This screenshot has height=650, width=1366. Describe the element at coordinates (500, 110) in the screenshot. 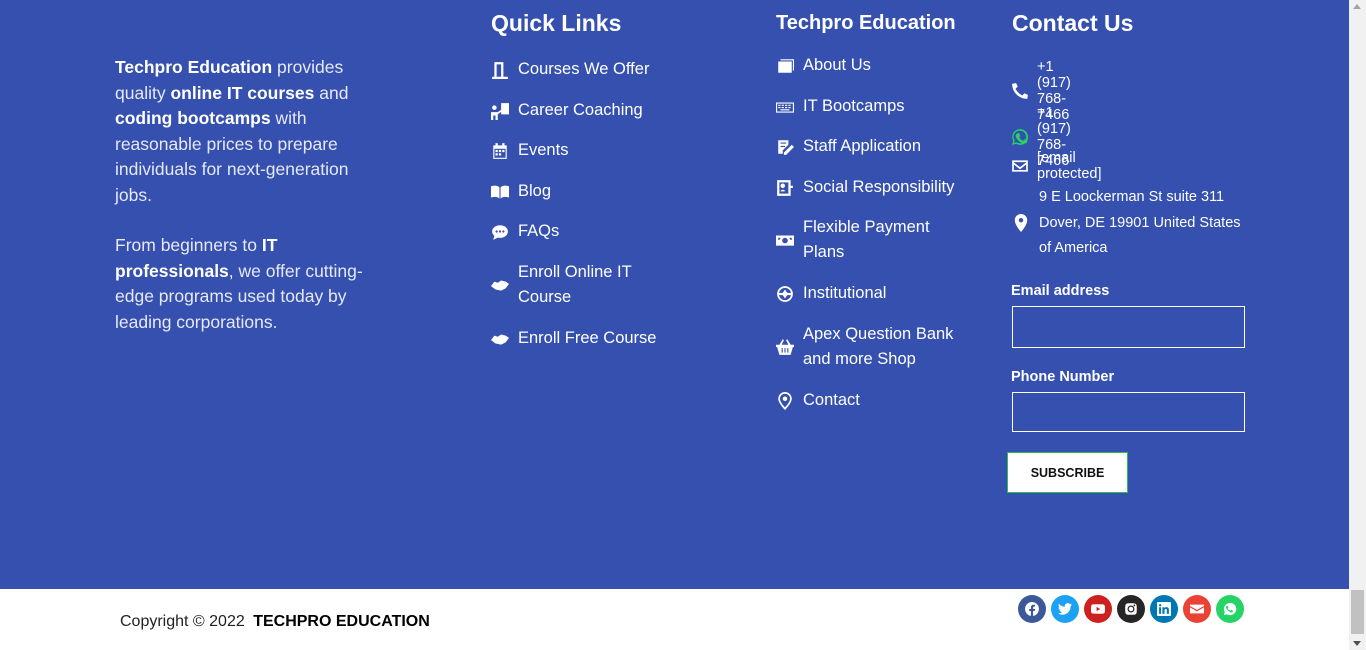

I see `coaching-icon` at that location.